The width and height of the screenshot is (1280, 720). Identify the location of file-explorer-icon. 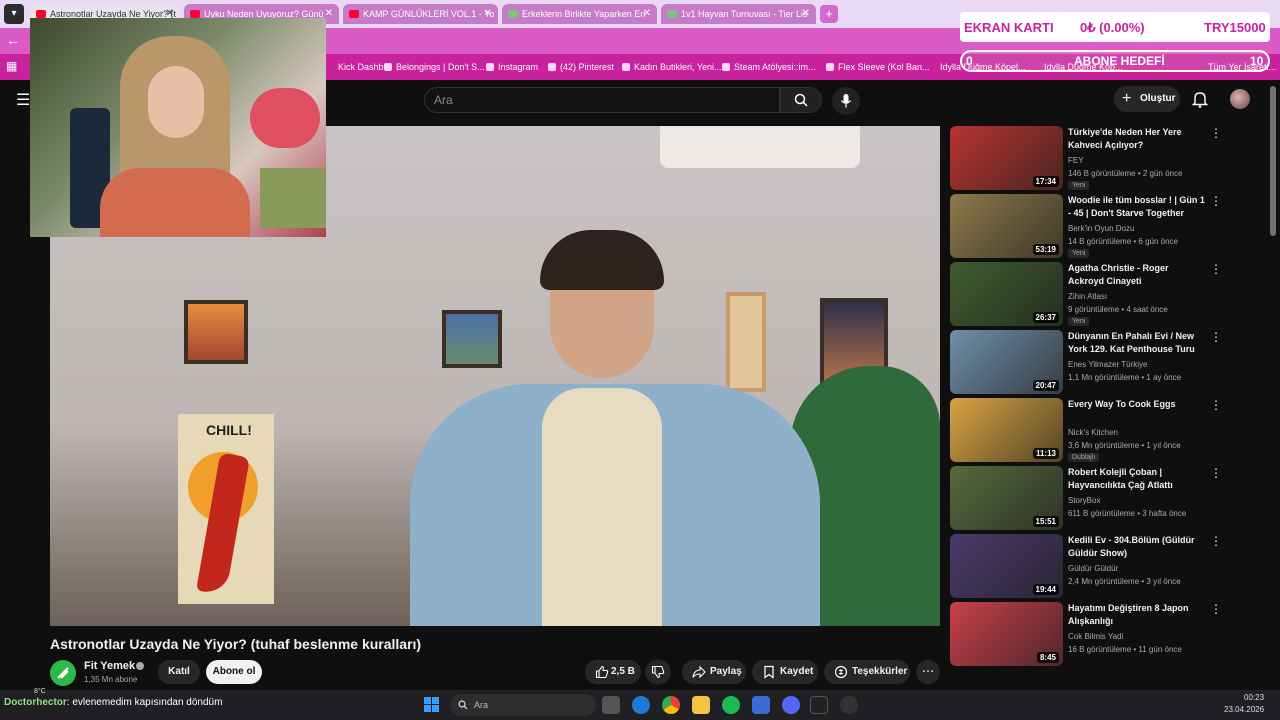
(701, 705).